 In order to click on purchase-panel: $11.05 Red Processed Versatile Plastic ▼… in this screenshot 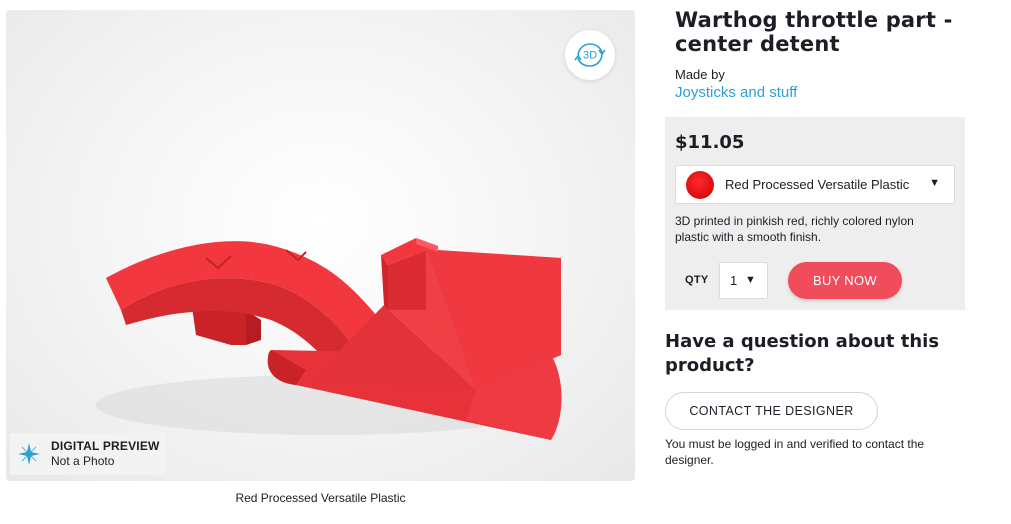, I will do `click(815, 213)`.